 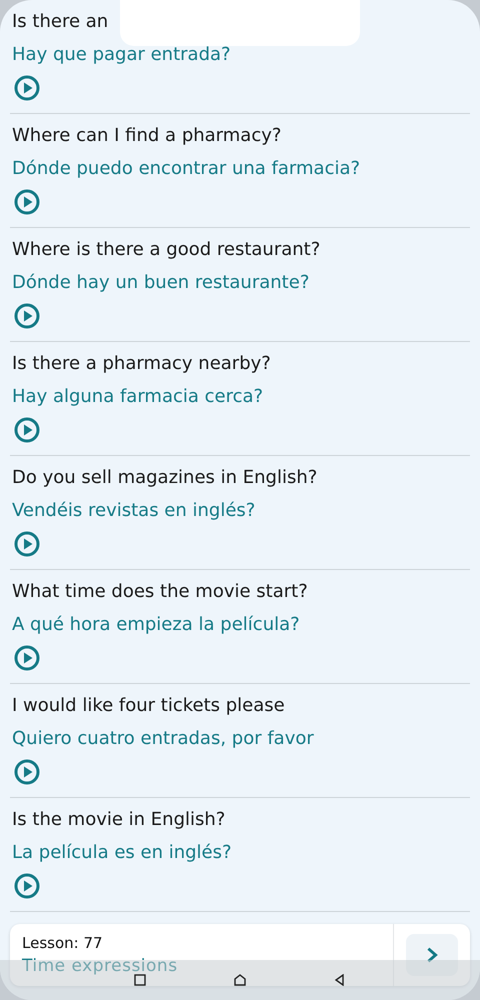 What do you see at coordinates (119, 820) in the screenshot?
I see `english-phrase: Is the movie in English?` at bounding box center [119, 820].